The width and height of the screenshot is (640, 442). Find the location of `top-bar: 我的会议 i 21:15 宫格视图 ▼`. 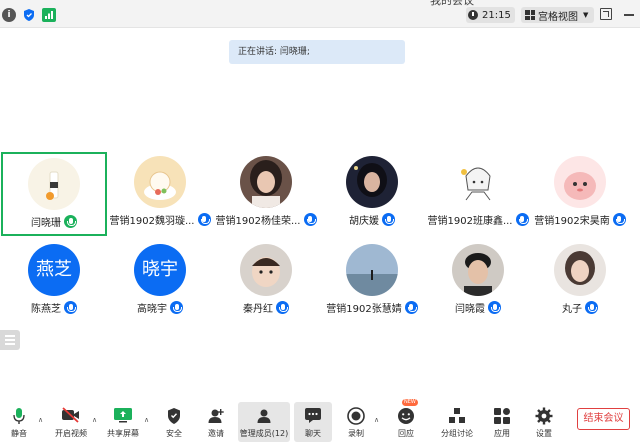

top-bar: 我的会议 i 21:15 宫格视图 ▼ is located at coordinates (320, 14).